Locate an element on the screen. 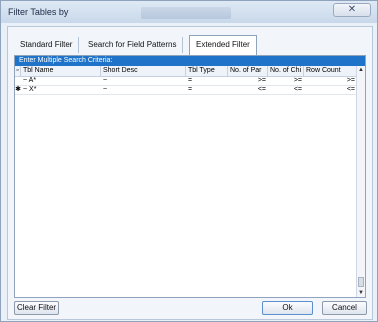  close-button: ✕ is located at coordinates (352, 10).